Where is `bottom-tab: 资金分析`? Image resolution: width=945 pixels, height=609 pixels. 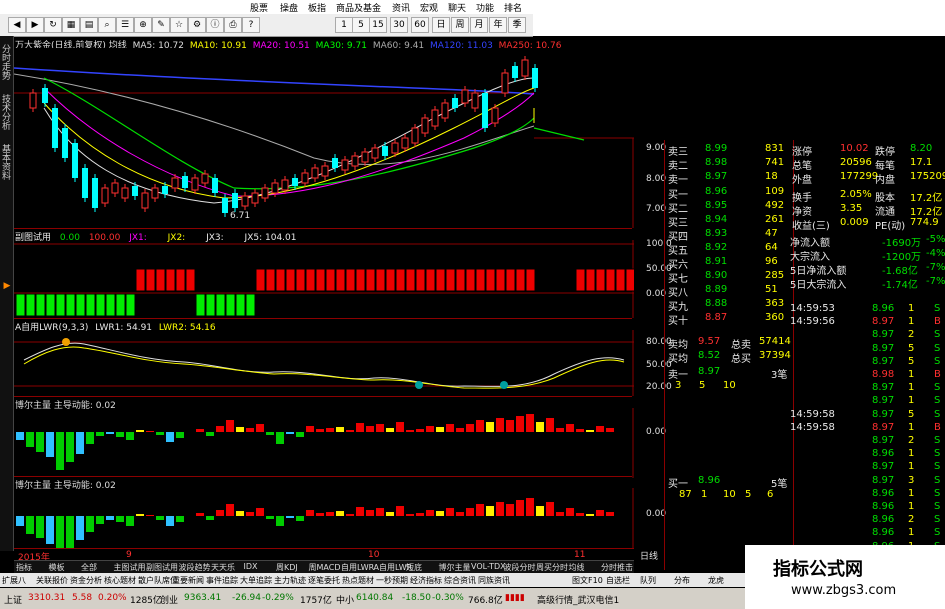
bottom-tab: 资金分析 is located at coordinates (86, 580).